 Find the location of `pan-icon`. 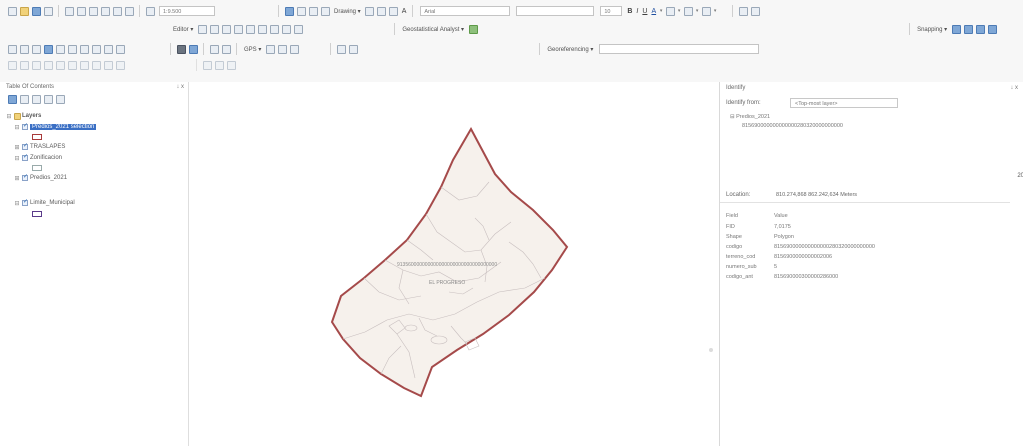

pan-icon is located at coordinates (36, 49).